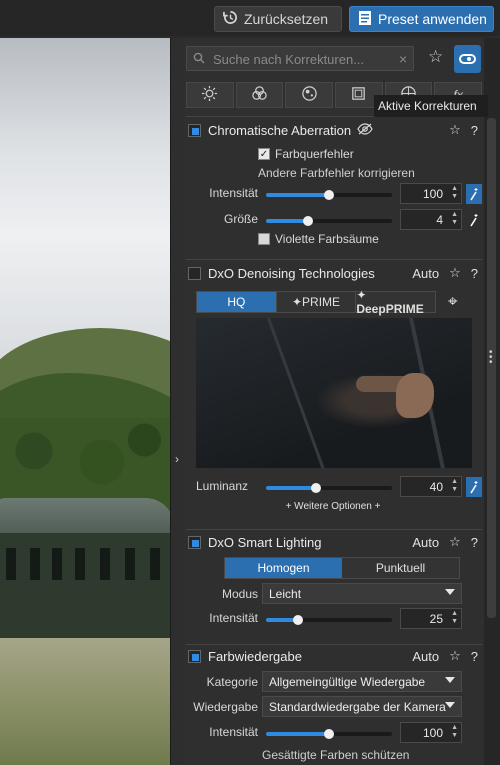 The height and width of the screenshot is (765, 500). What do you see at coordinates (230, 19) in the screenshot?
I see `reset-history-icon` at bounding box center [230, 19].